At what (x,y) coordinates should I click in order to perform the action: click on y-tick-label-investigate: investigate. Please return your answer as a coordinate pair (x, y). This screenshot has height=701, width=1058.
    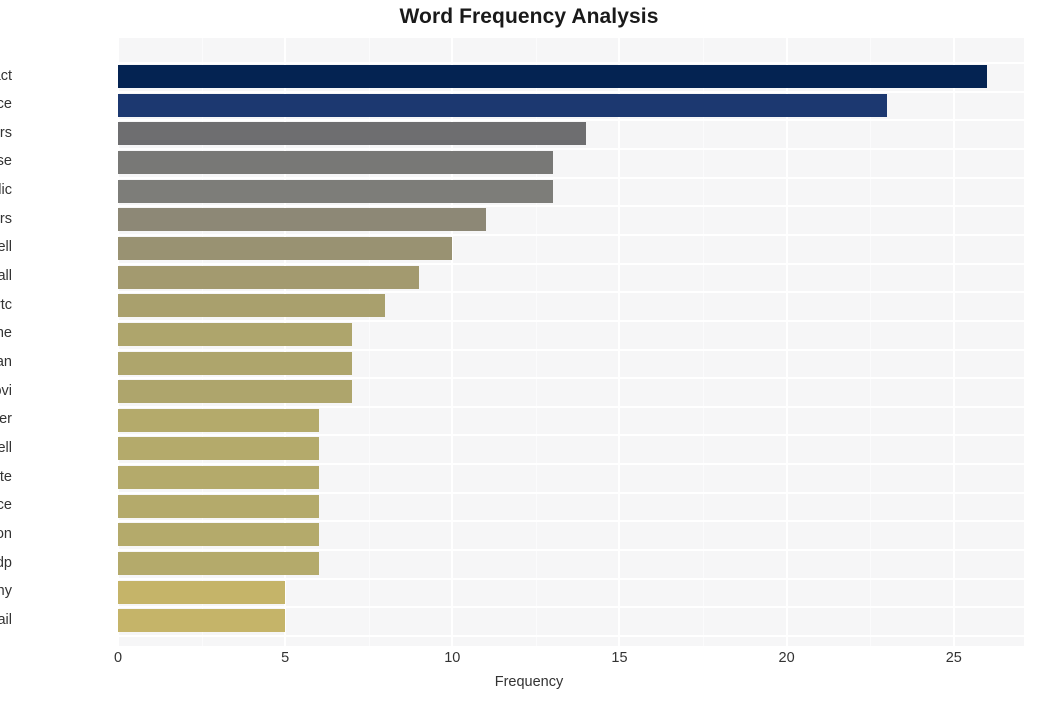
    Looking at the image, I should click on (6, 476).